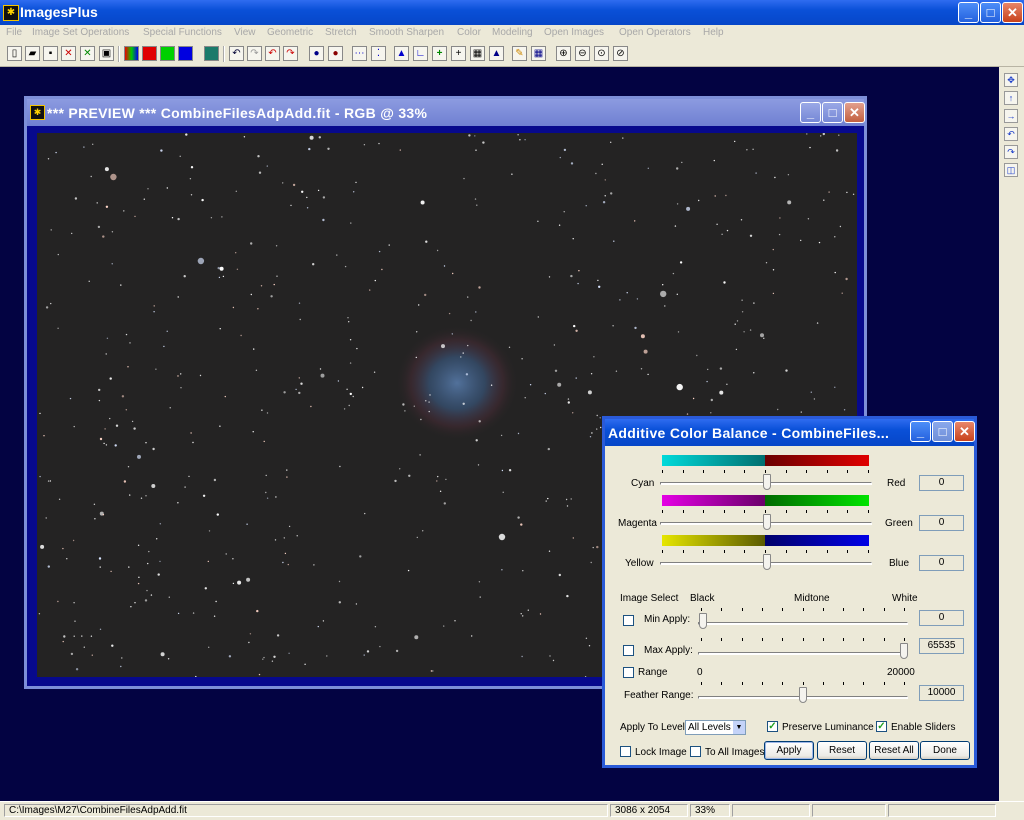 This screenshot has width=1024, height=820. Describe the element at coordinates (236, 53) in the screenshot. I see `undo-icon: ↶` at that location.